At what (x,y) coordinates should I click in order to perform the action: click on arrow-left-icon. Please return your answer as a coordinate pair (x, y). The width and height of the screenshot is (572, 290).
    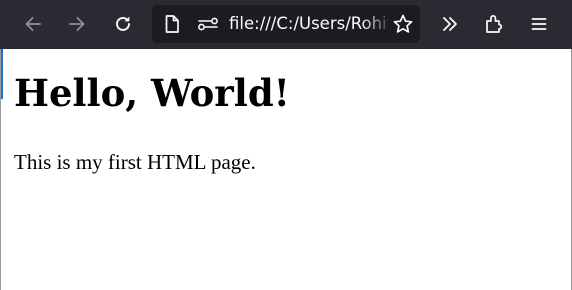
    Looking at the image, I should click on (33, 24).